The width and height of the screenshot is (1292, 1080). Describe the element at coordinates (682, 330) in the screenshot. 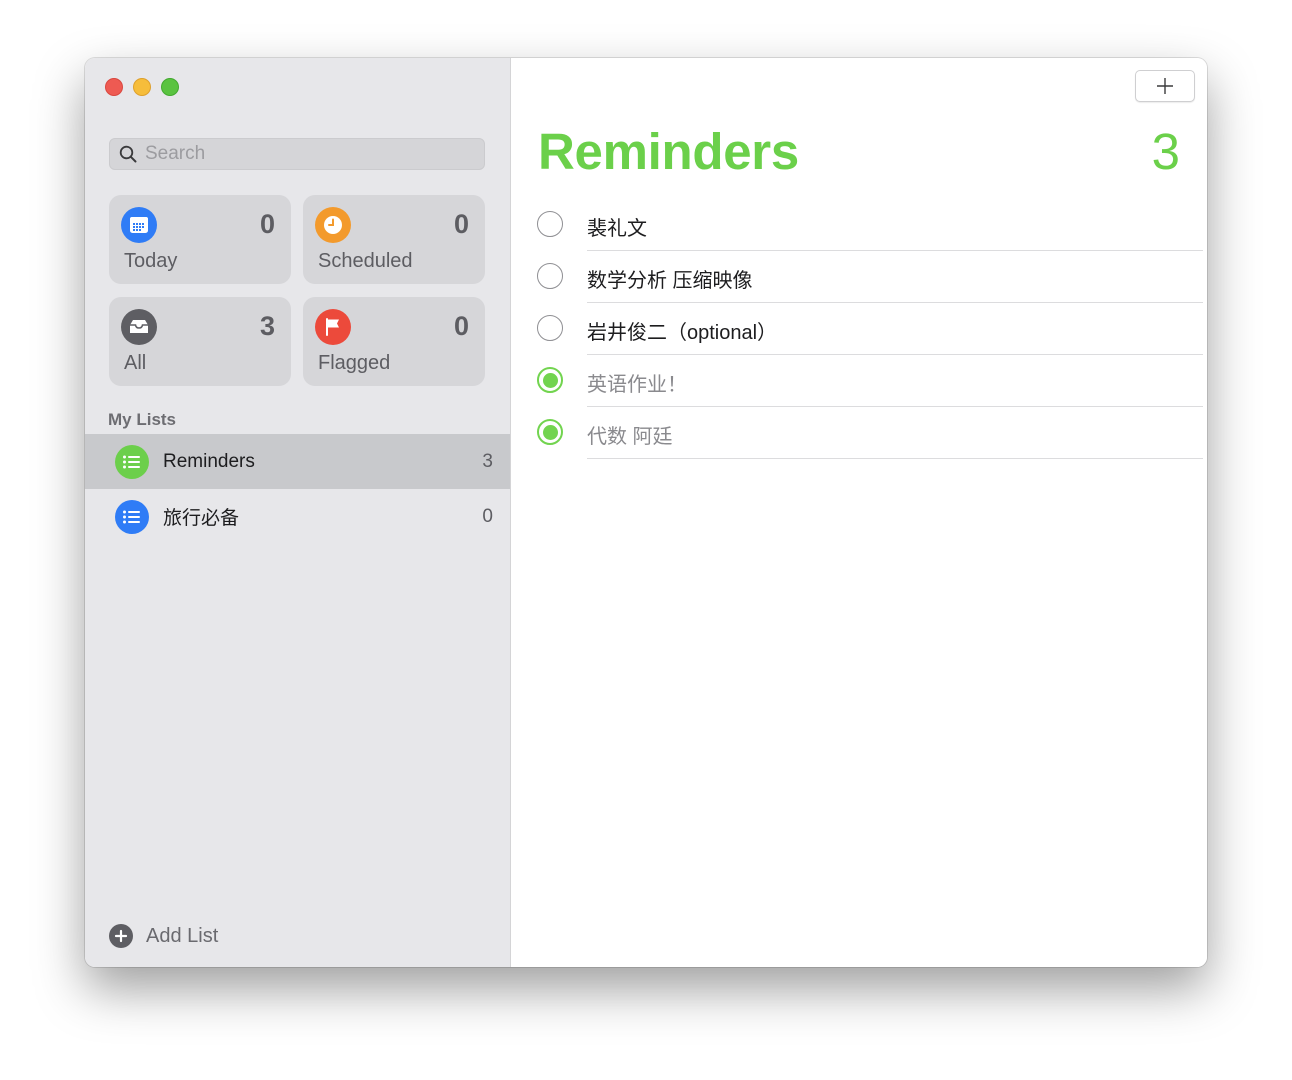

I see `reminder-title: 岩井俊二（optional）` at that location.